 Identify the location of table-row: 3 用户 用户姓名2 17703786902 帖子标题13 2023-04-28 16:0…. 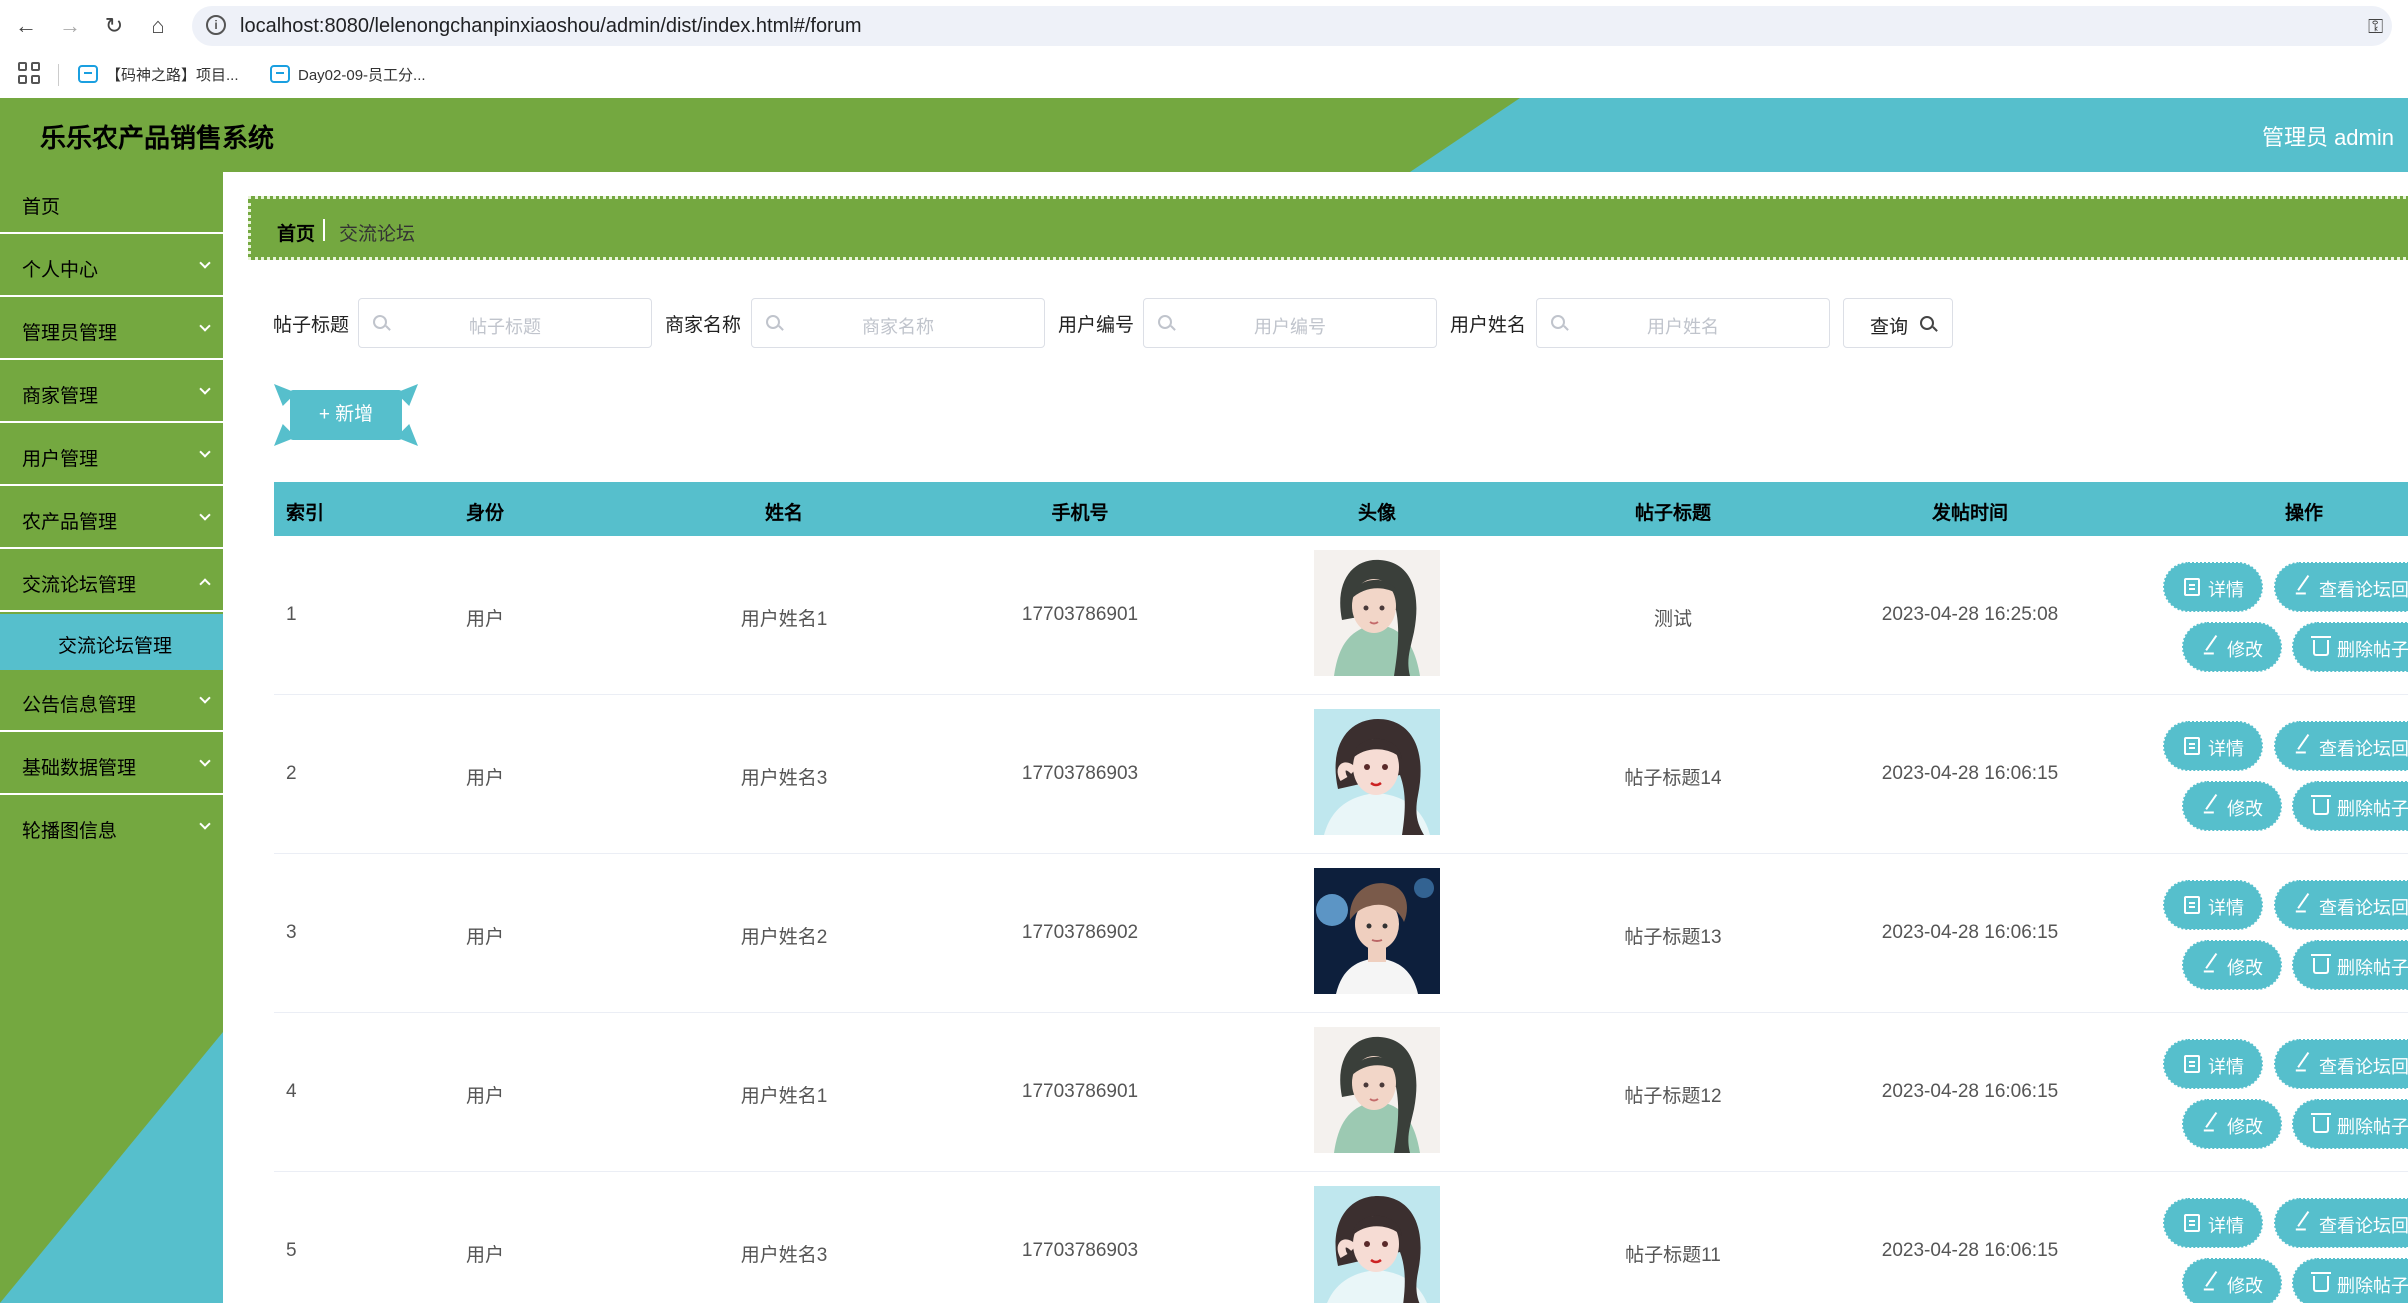
(1341, 933).